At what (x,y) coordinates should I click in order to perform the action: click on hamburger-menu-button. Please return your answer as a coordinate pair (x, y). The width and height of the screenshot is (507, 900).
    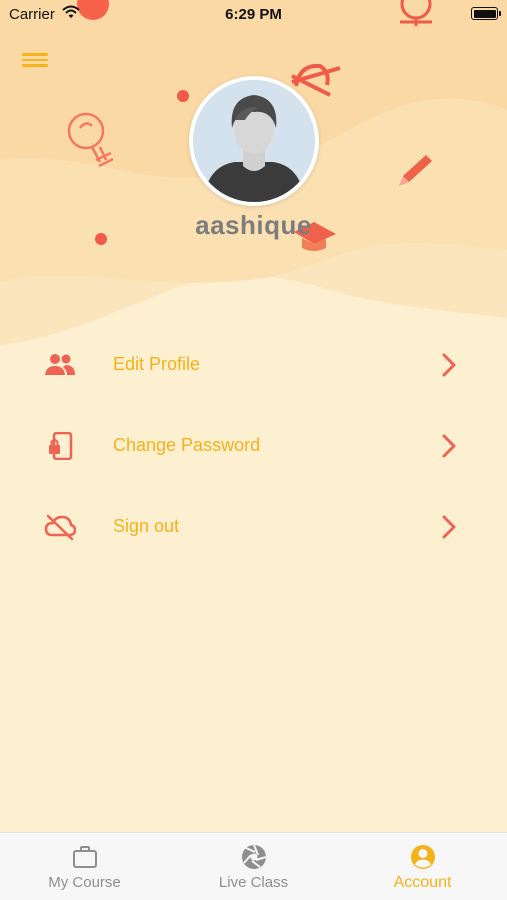
    Looking at the image, I should click on (35, 60).